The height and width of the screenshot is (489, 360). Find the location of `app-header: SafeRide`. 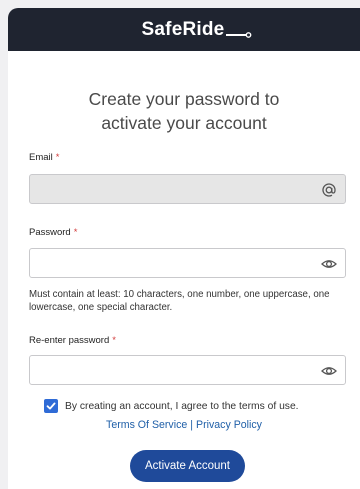

app-header: SafeRide is located at coordinates (184, 29).